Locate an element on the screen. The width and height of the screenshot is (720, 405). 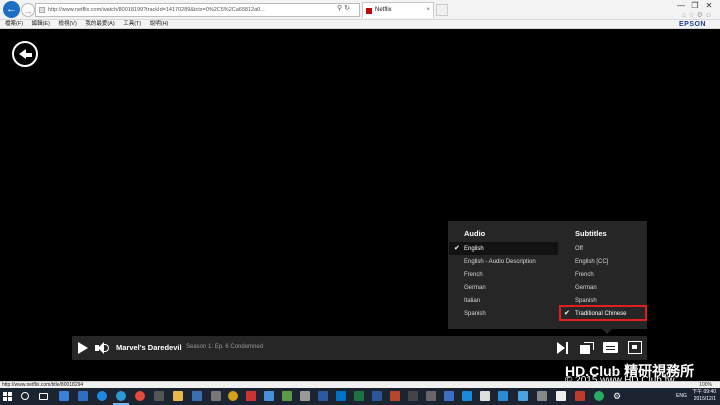
subtitle-lines is located at coordinates (610, 348).